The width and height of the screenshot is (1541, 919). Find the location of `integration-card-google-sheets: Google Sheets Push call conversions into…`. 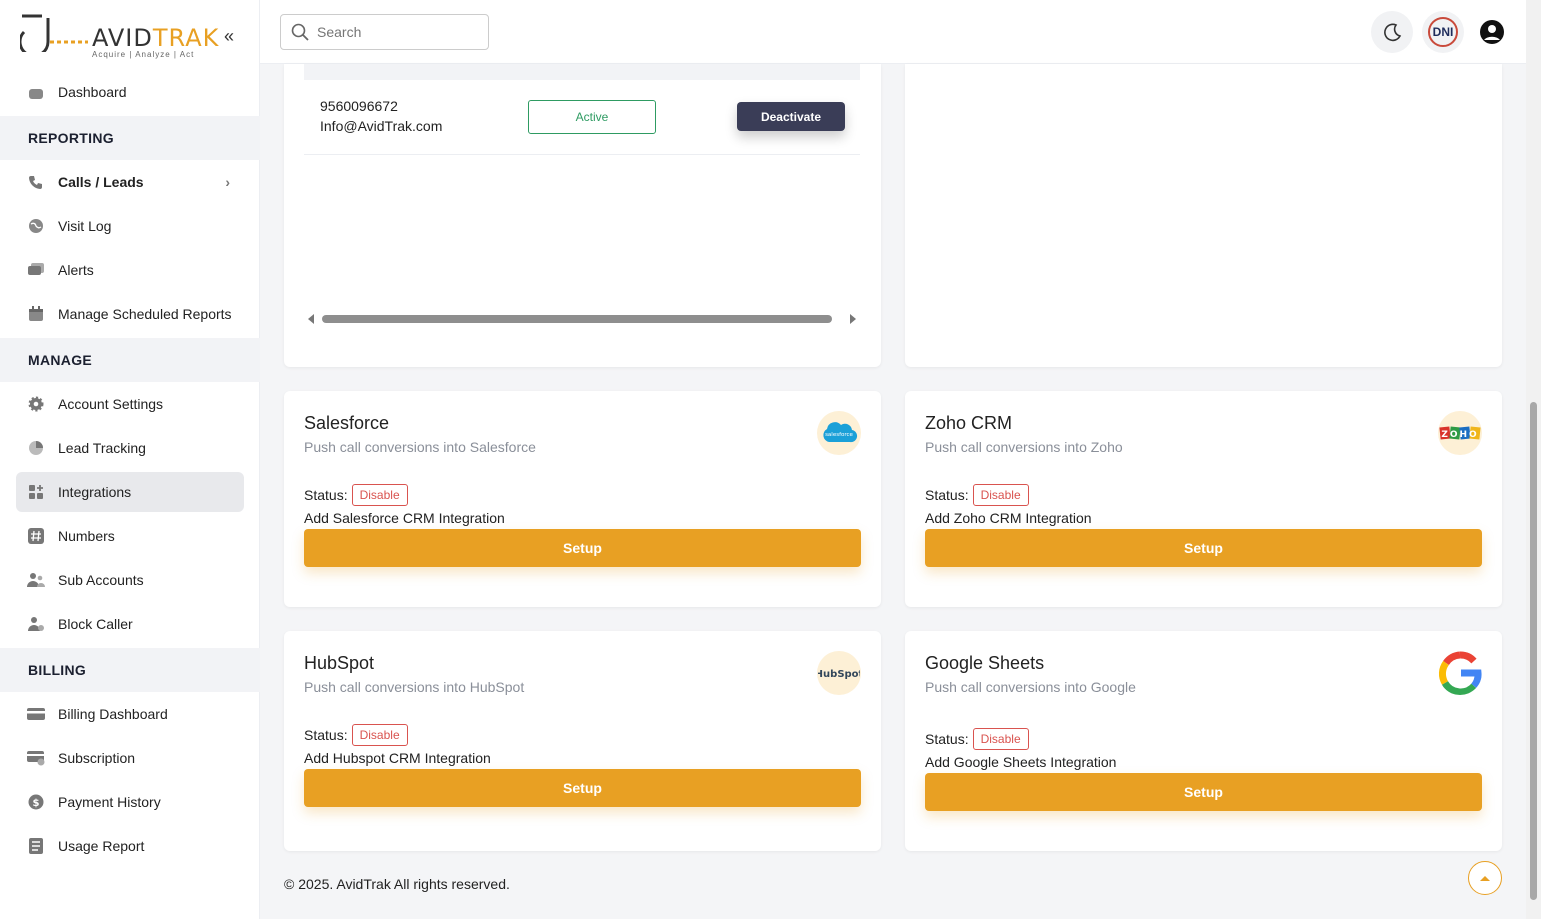

integration-card-google-sheets: Google Sheets Push call conversions into… is located at coordinates (1203, 741).